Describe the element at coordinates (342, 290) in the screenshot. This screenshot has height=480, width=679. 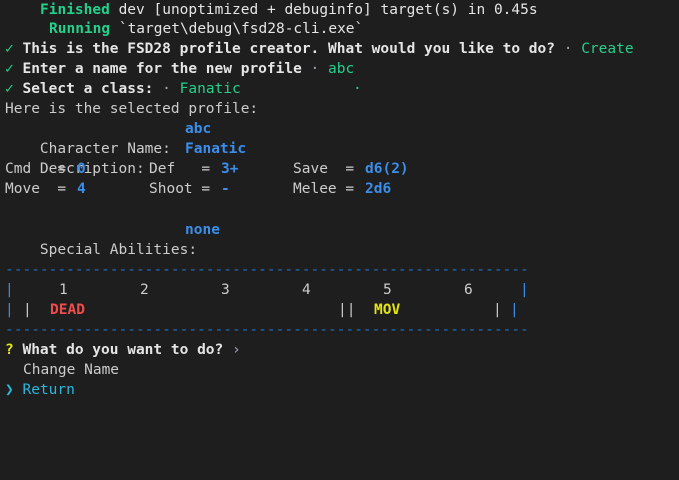
I see `track-number-row: | 1 2 3 4 5 6 |` at that location.